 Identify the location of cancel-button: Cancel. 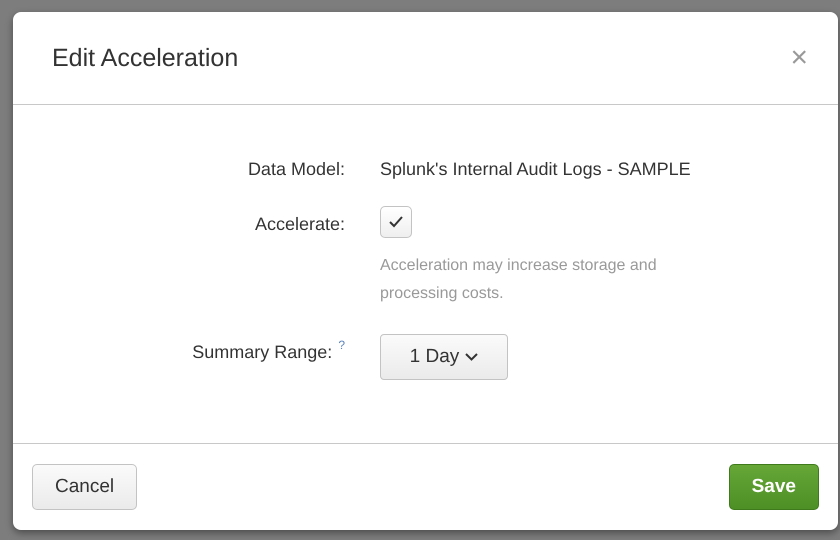
(85, 487).